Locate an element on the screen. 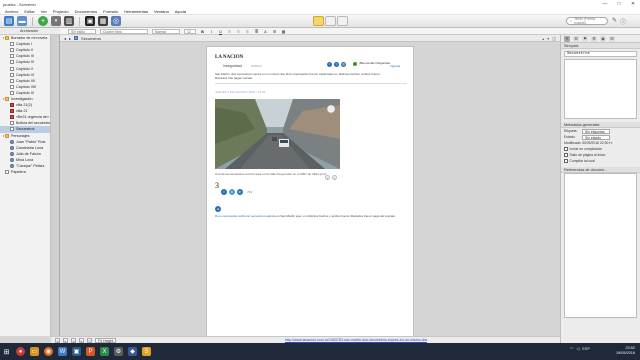 Image resolution: width=640 pixels, height=360 pixels. align-center-icon: ≡ is located at coordinates (238, 31).